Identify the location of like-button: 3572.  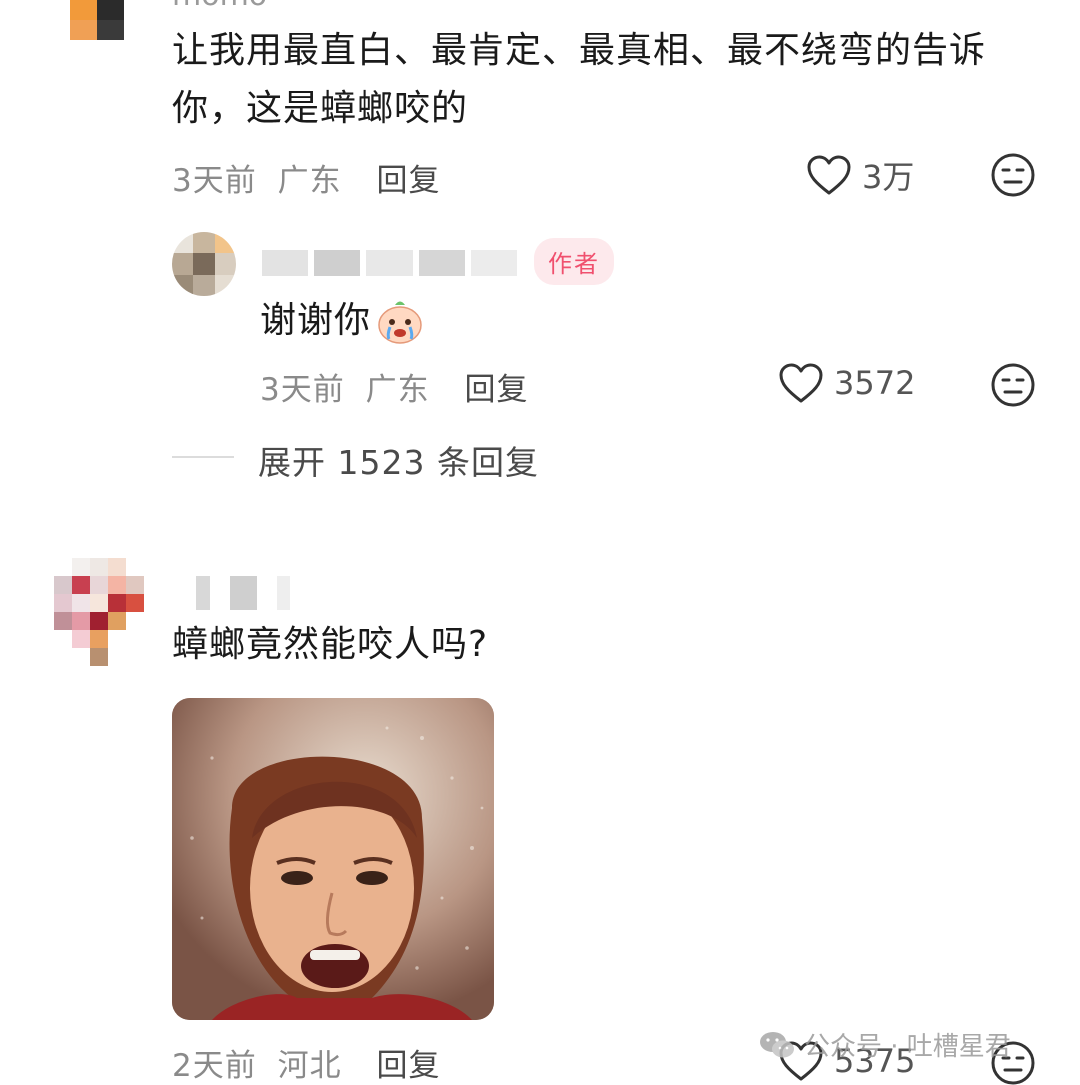
(846, 383).